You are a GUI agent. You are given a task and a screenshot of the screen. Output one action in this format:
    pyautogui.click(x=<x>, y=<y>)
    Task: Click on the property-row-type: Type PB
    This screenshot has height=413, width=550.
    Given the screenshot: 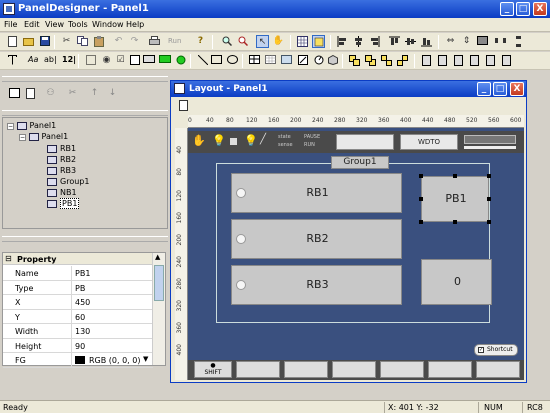 What is the action you would take?
    pyautogui.click(x=78, y=287)
    